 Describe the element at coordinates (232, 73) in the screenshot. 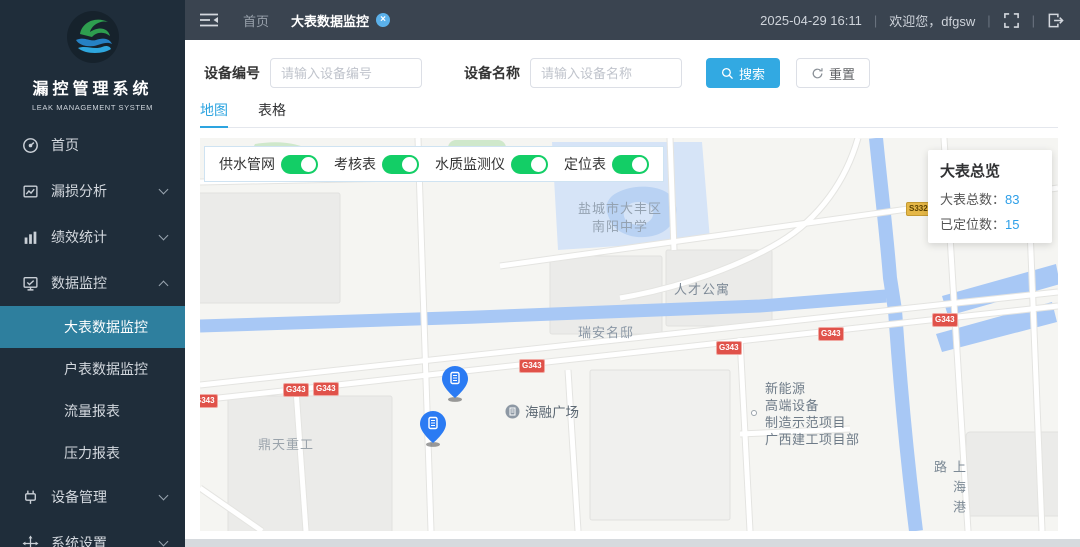

I see `device-no-label: 设备编号` at that location.